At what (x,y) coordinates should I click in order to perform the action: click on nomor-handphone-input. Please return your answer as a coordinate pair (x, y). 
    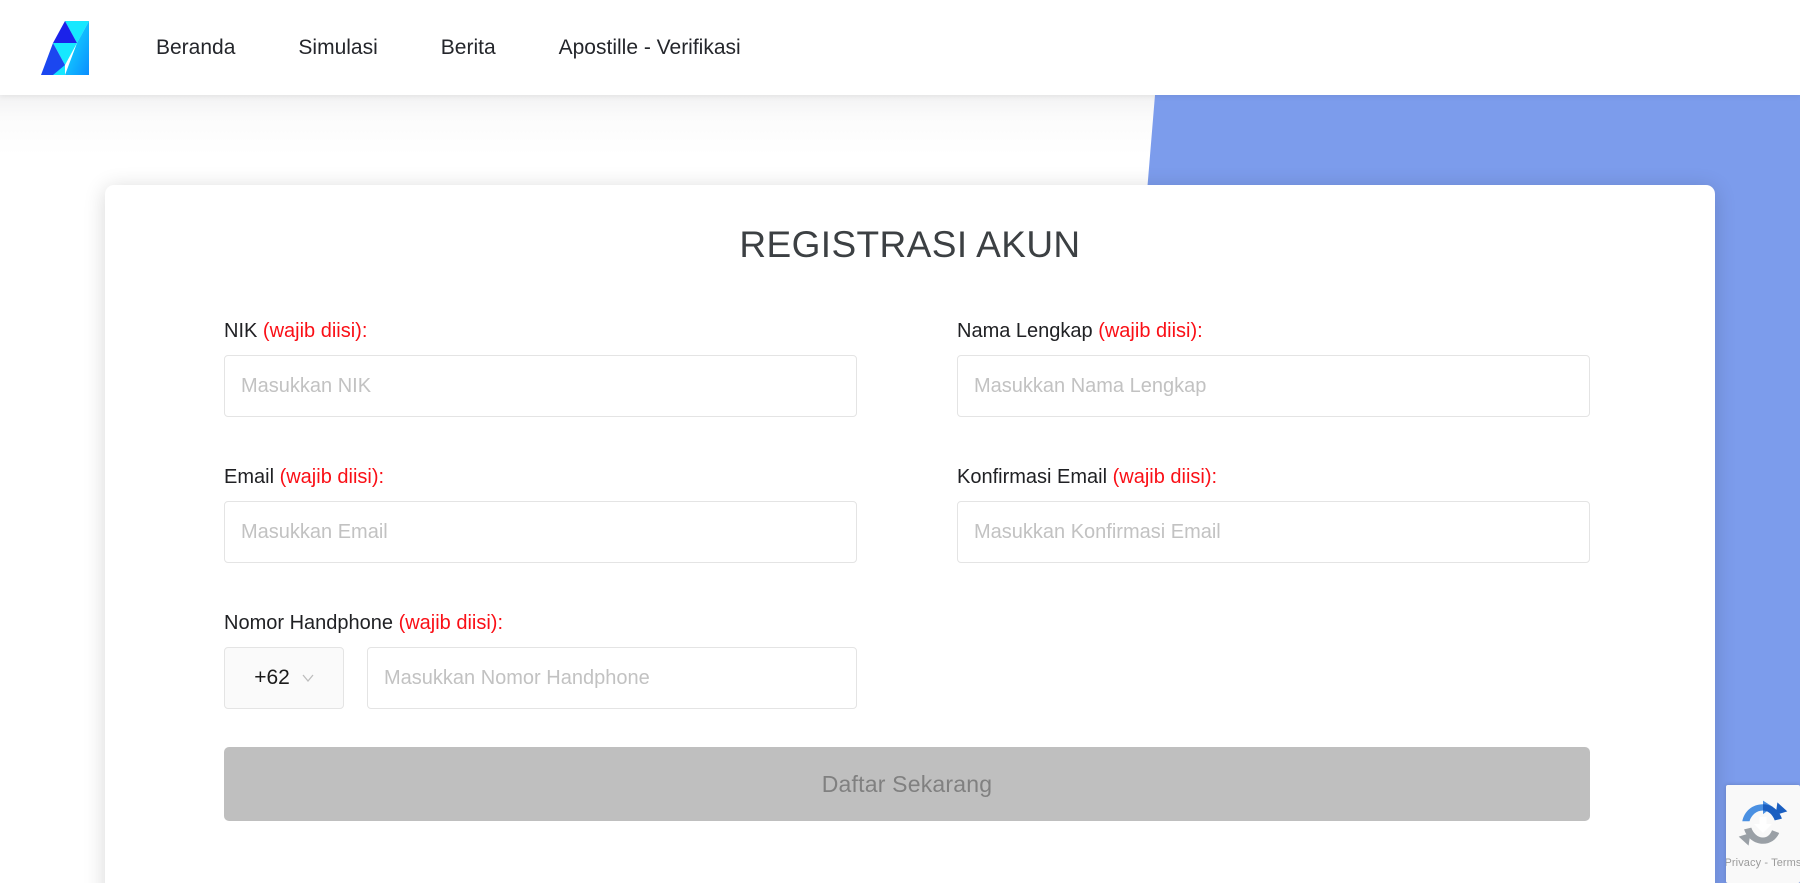
    Looking at the image, I should click on (612, 678).